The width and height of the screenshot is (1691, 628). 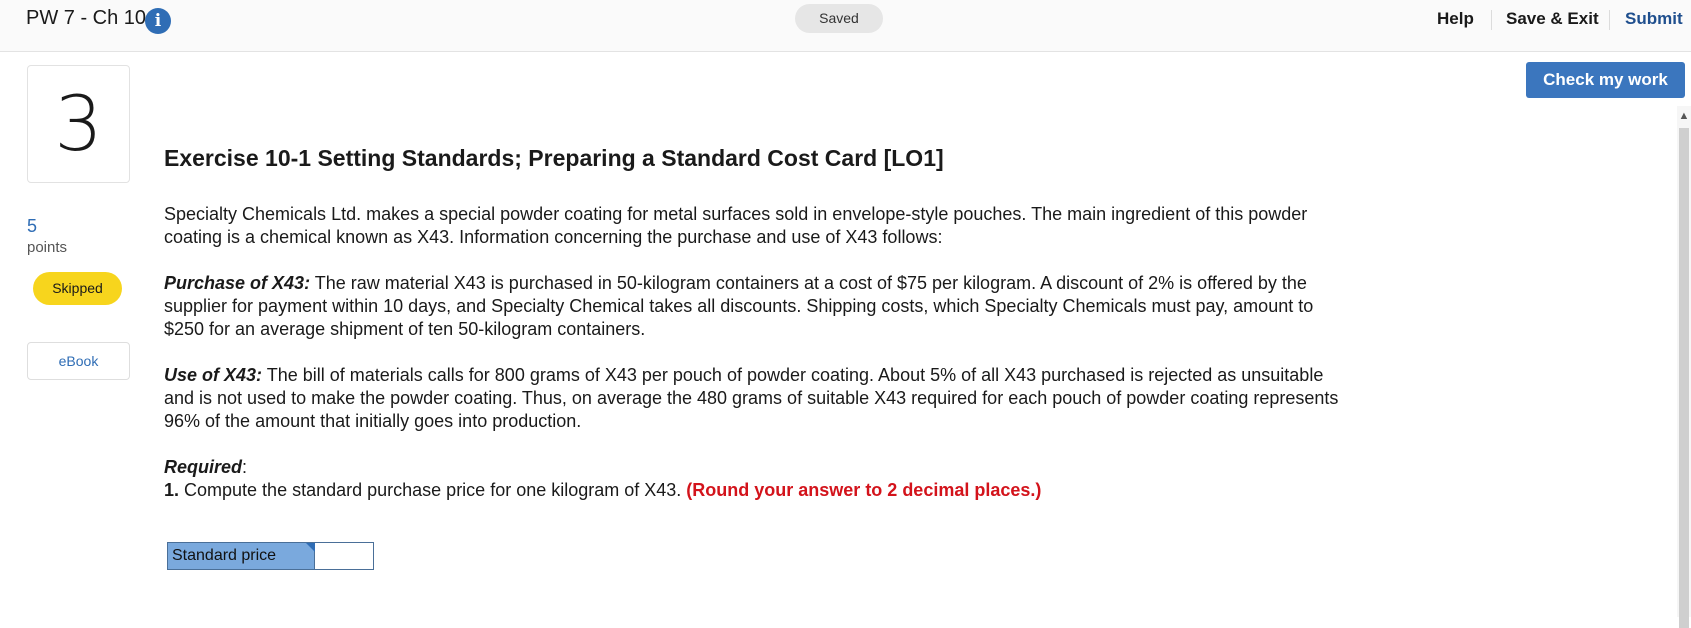 I want to click on required-heading: Required, so click(x=203, y=467).